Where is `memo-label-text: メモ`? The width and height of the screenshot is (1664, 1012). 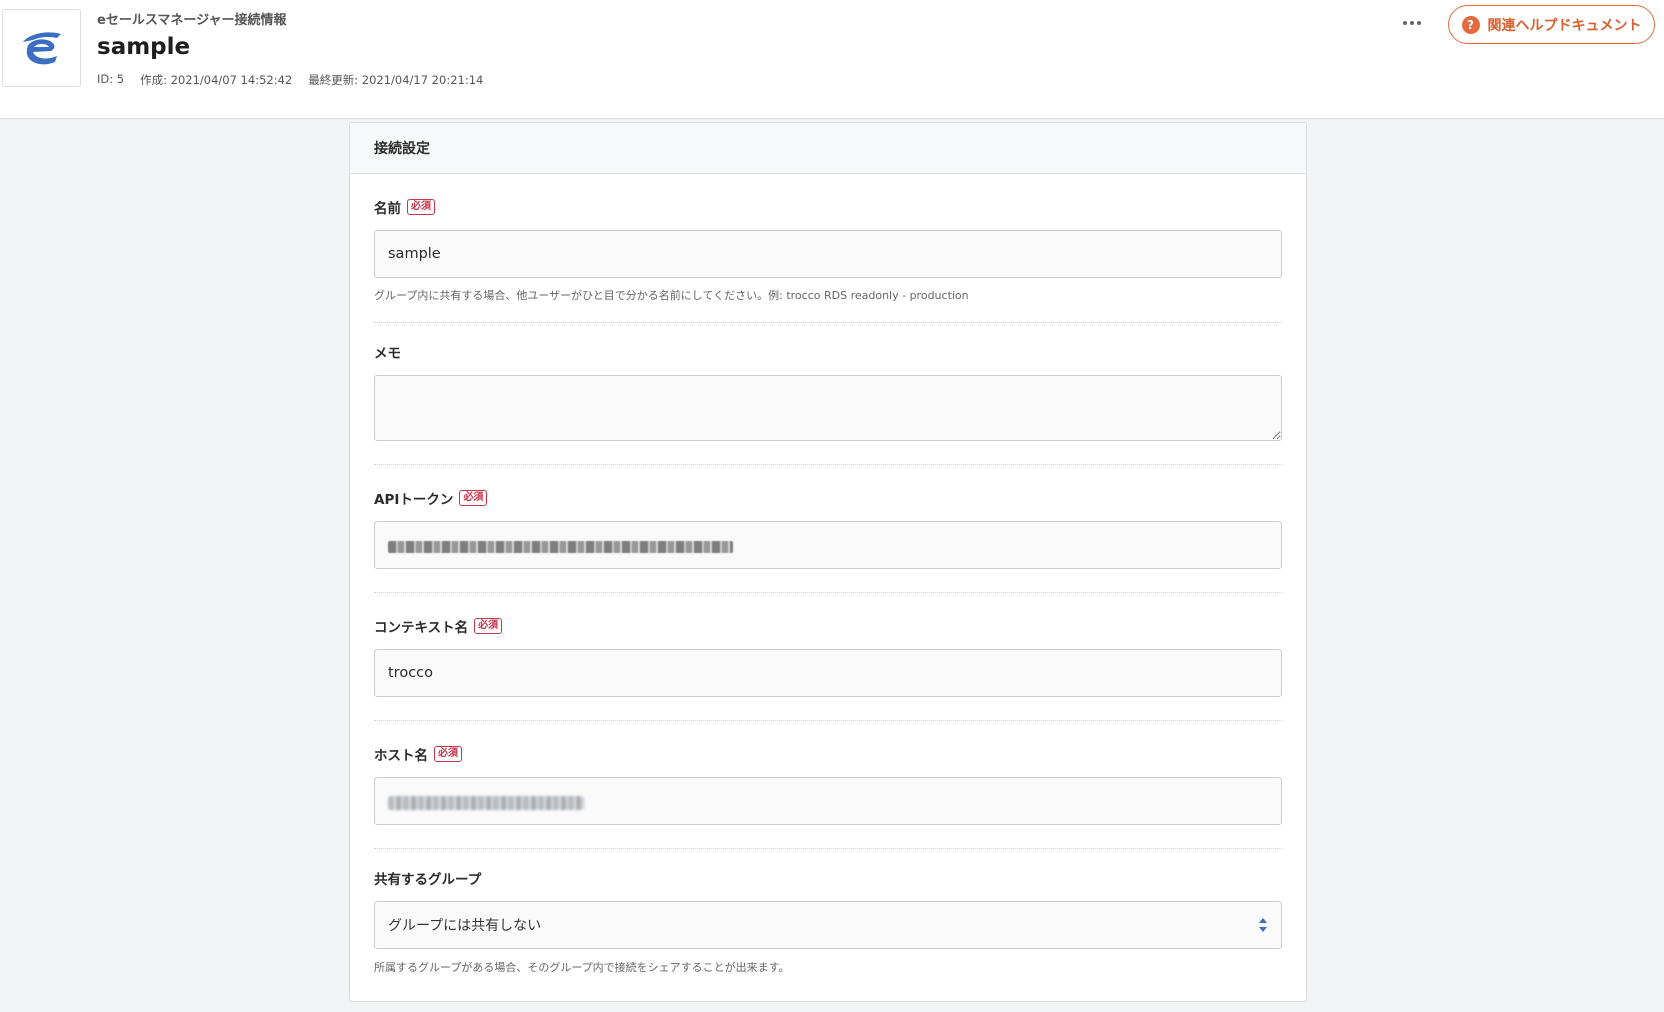 memo-label-text: メモ is located at coordinates (387, 354).